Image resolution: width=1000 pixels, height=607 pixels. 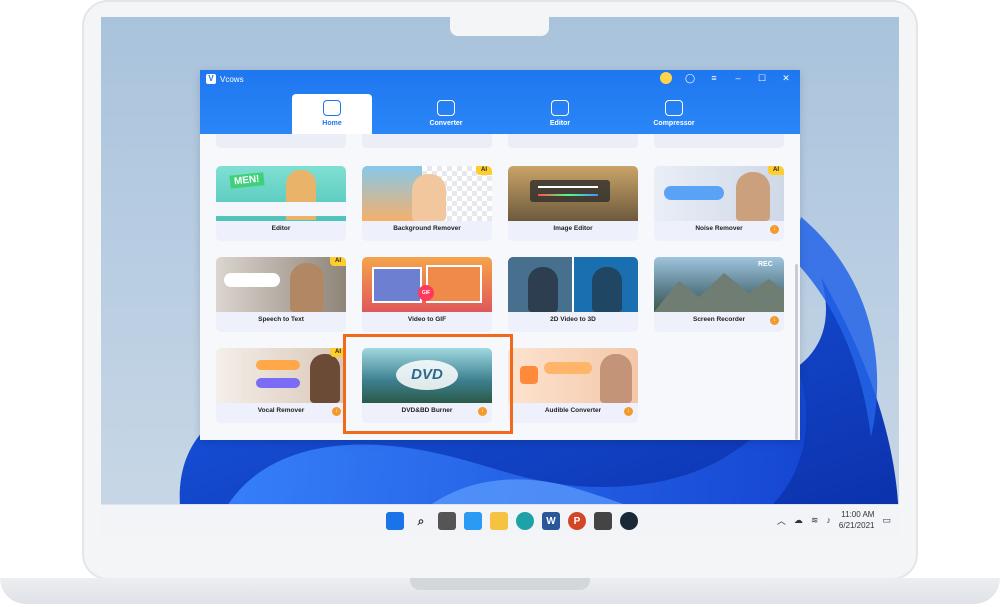 What do you see at coordinates (281, 193) in the screenshot?
I see `editor-thumbnail: MEN!` at bounding box center [281, 193].